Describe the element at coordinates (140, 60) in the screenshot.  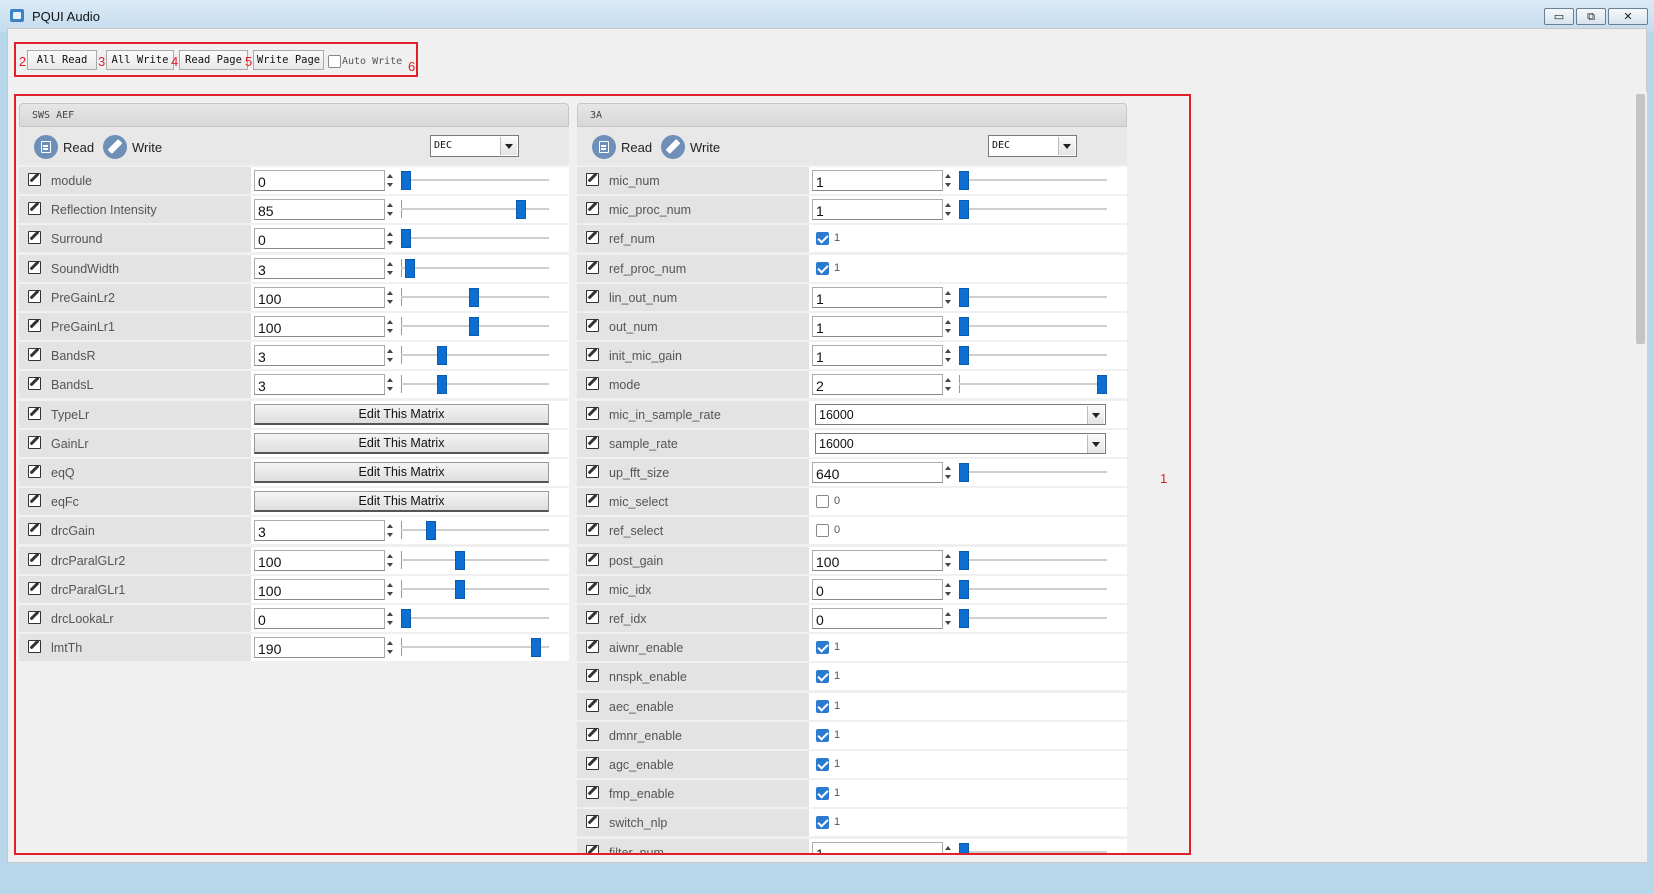
I see `all-write-button: All Write` at that location.